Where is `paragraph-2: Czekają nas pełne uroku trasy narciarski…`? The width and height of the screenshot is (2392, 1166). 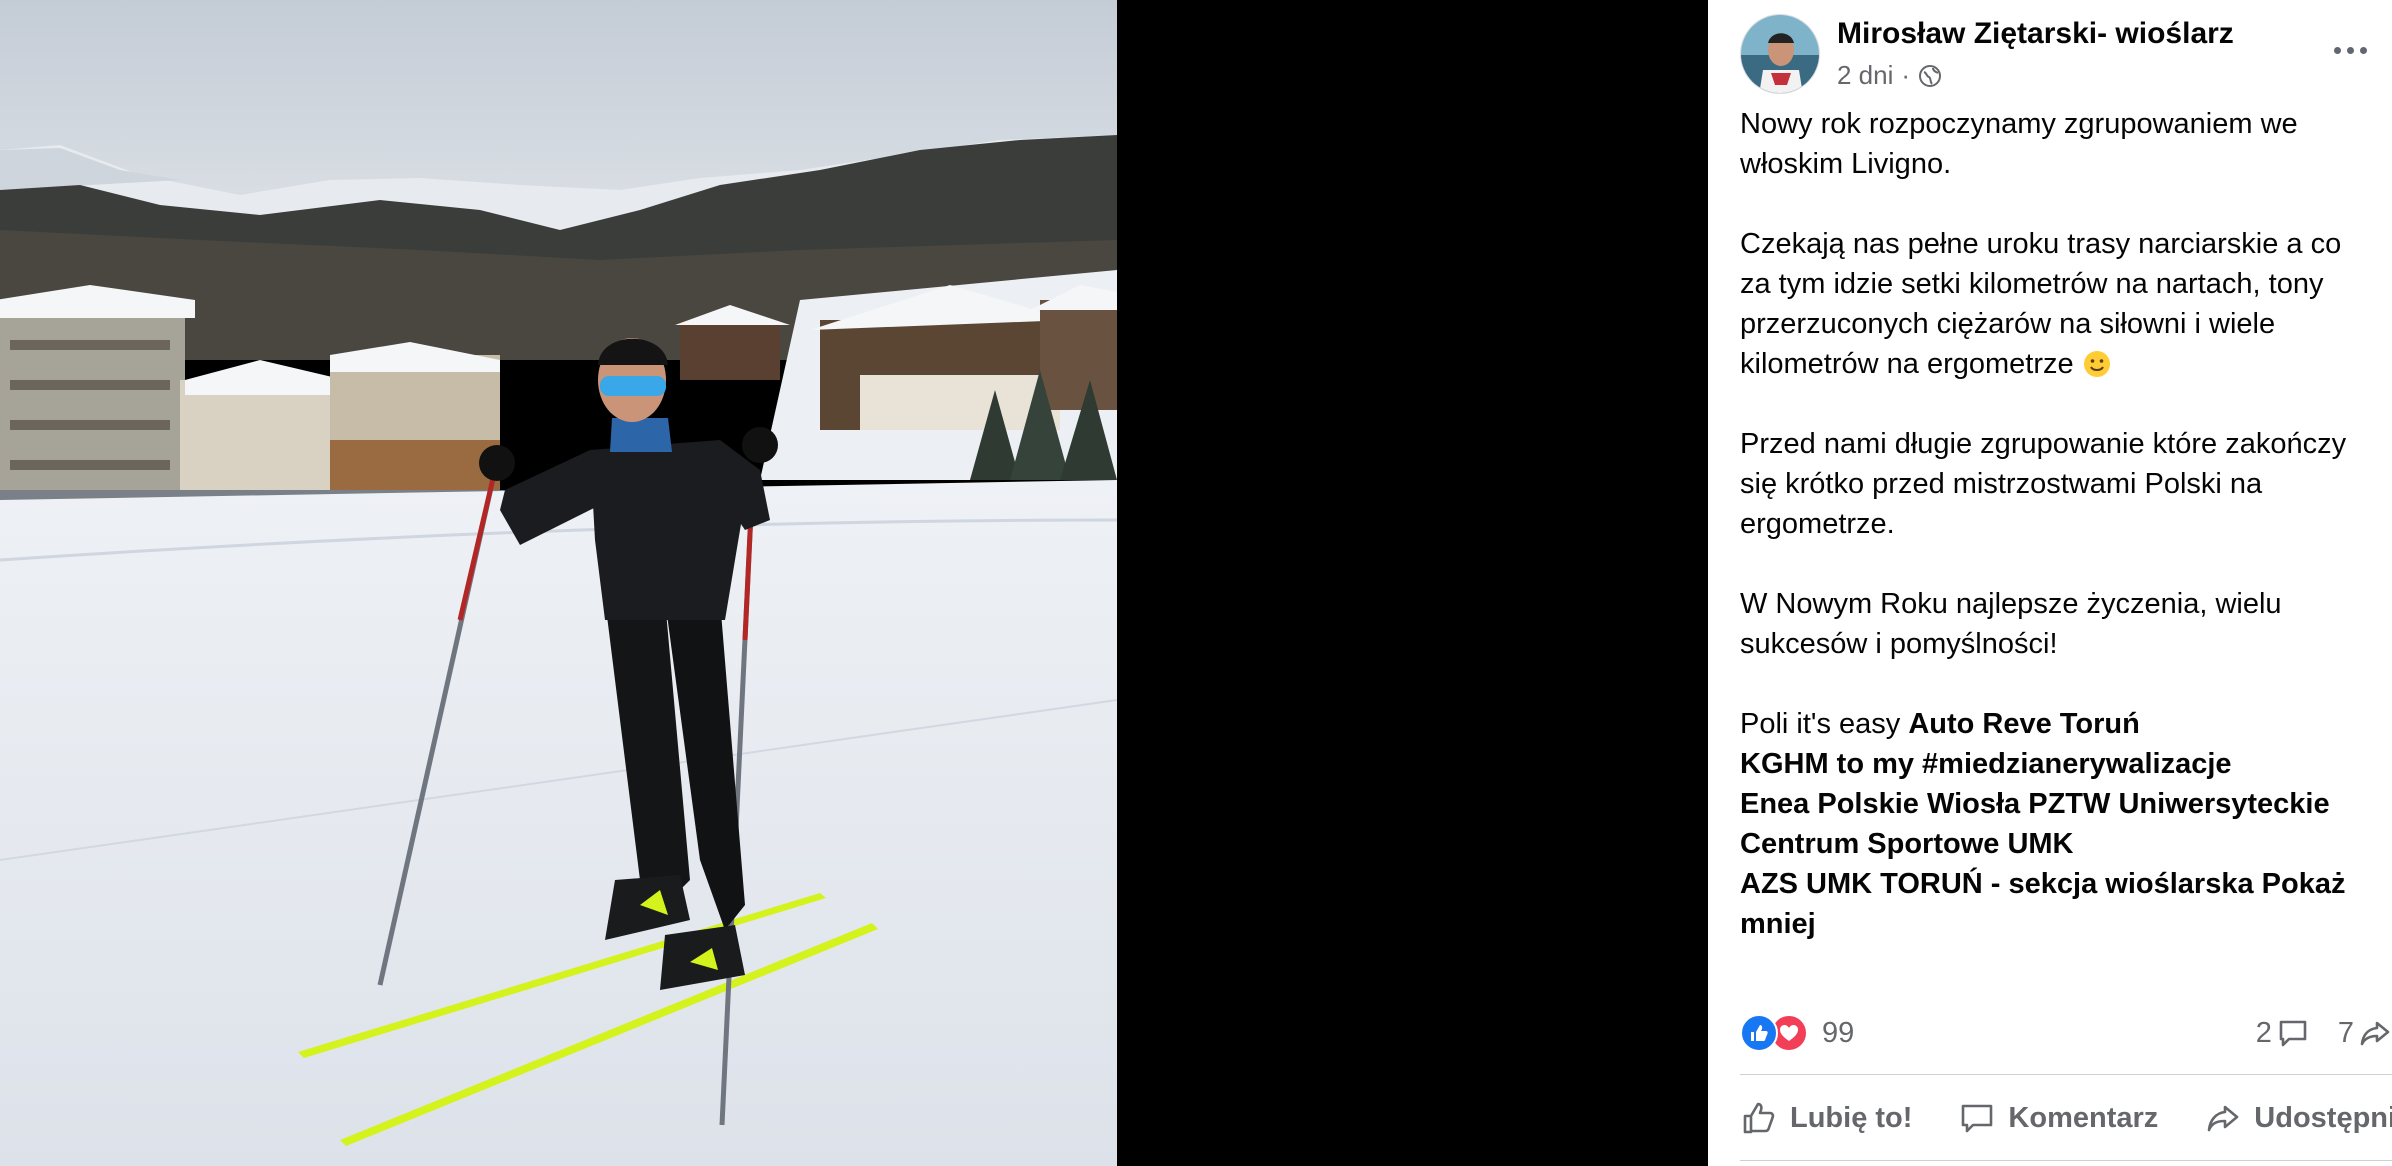
paragraph-2: Czekają nas pełne uroku trasy narciarski… is located at coordinates (2041, 304).